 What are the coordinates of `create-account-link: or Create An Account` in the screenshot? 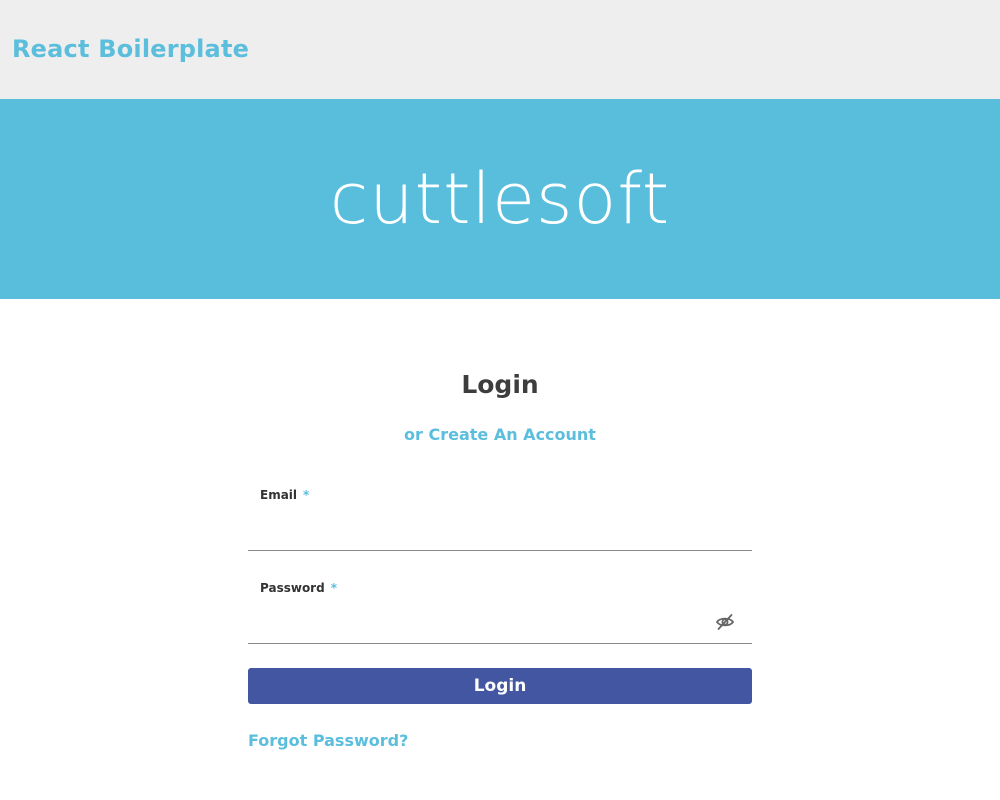 It's located at (500, 434).